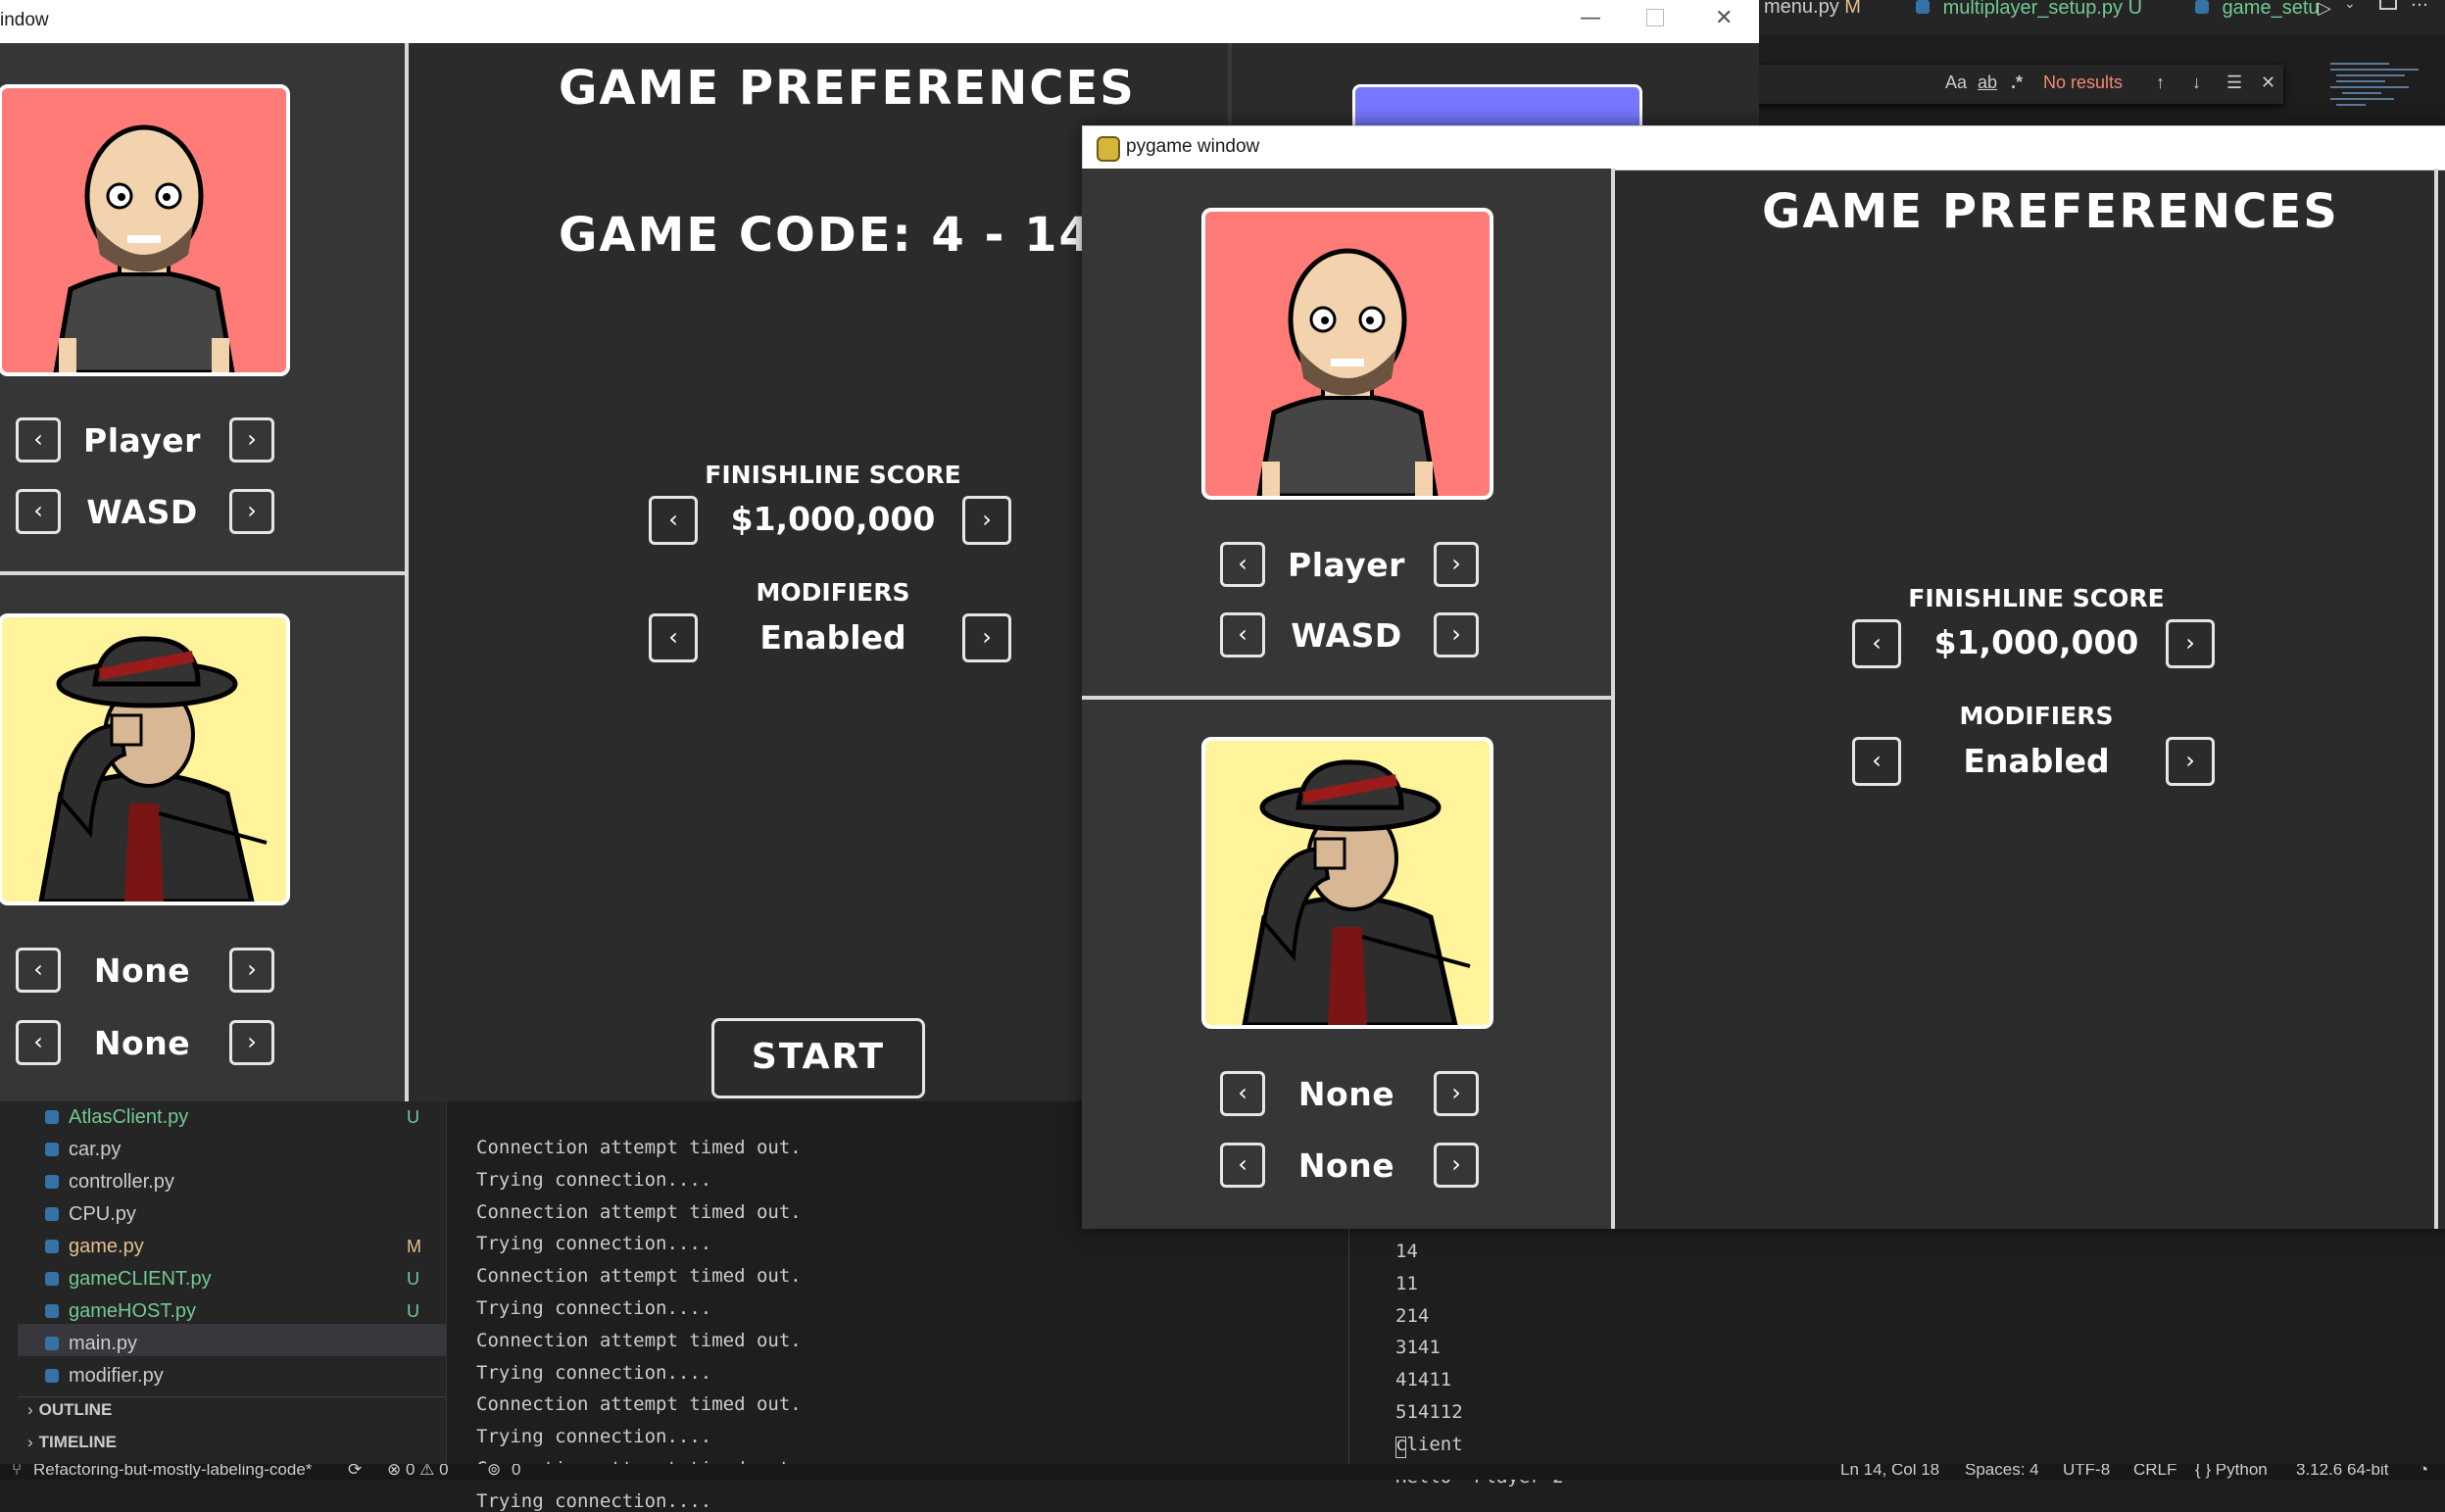 The image size is (2445, 1512). What do you see at coordinates (1763, 148) in the screenshot?
I see `window-titlebar: pygame window` at bounding box center [1763, 148].